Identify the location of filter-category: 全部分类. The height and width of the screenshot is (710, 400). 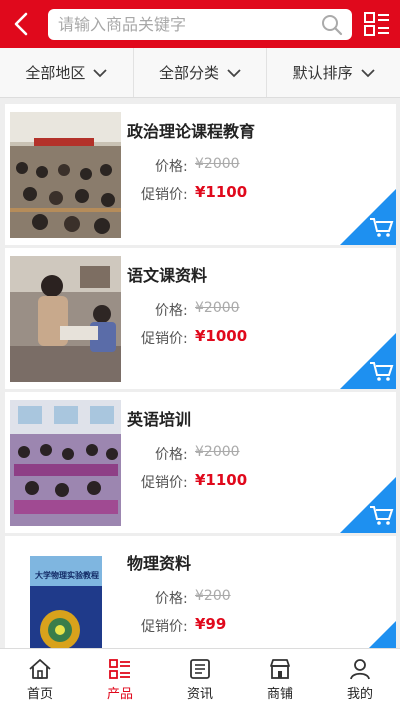
(201, 72).